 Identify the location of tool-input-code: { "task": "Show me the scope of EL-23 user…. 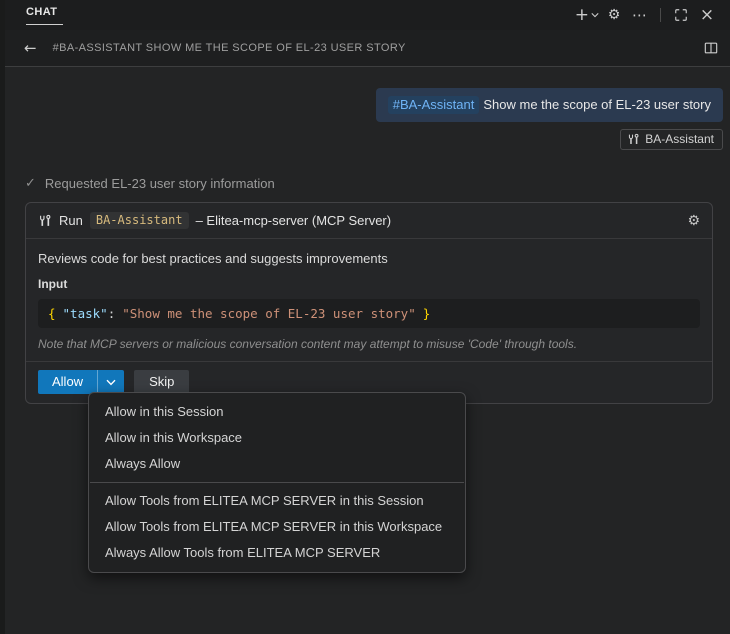
(369, 313).